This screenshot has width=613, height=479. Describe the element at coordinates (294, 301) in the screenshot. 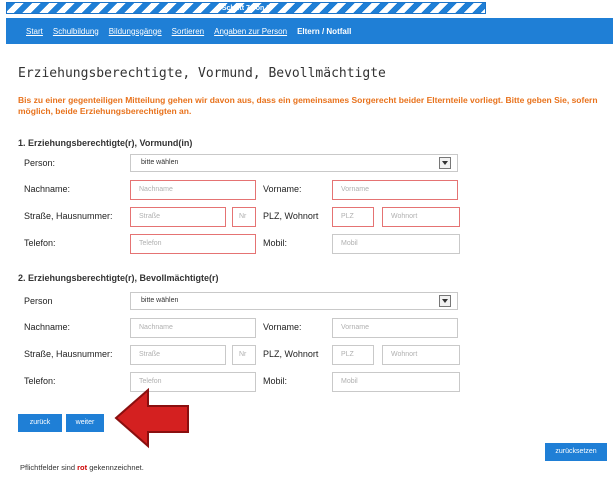

I see `s2-person-select: bitte wählen` at that location.